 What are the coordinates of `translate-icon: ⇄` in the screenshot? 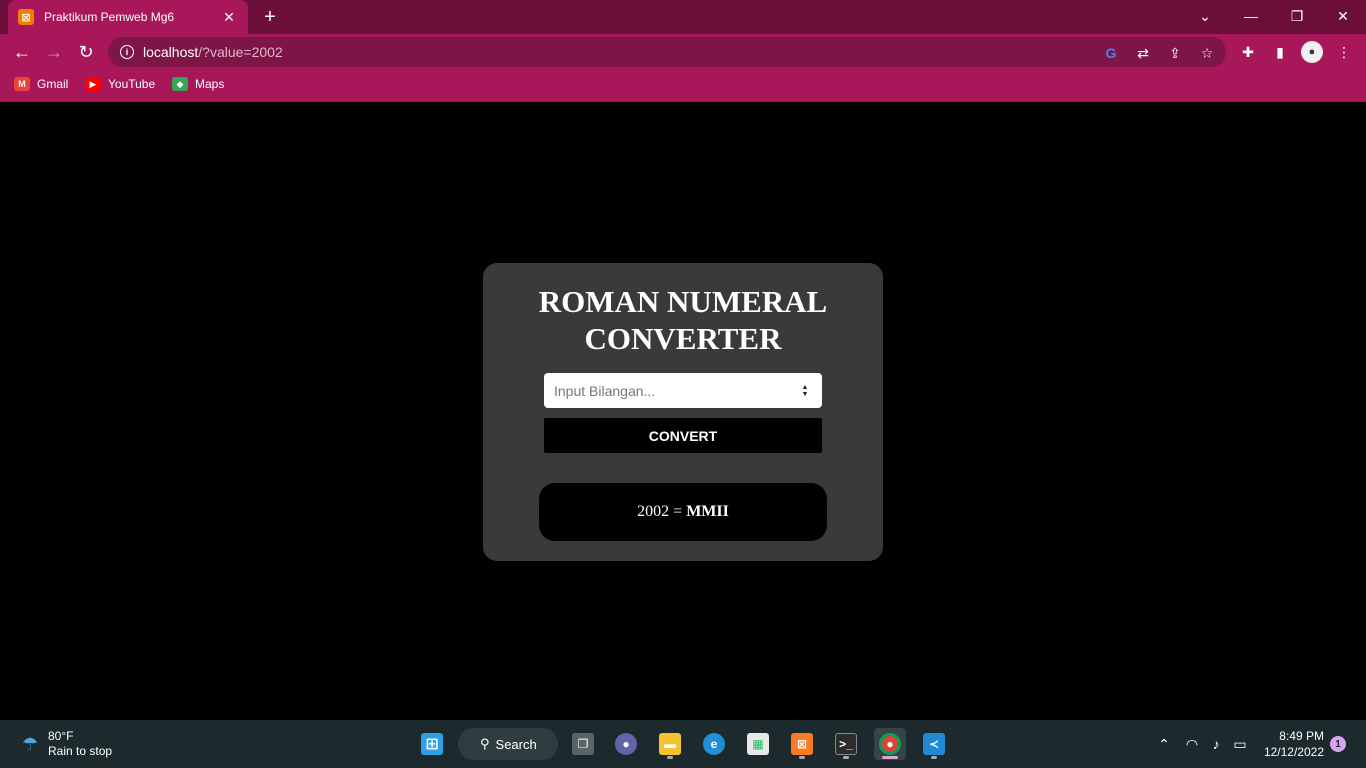 It's located at (1143, 53).